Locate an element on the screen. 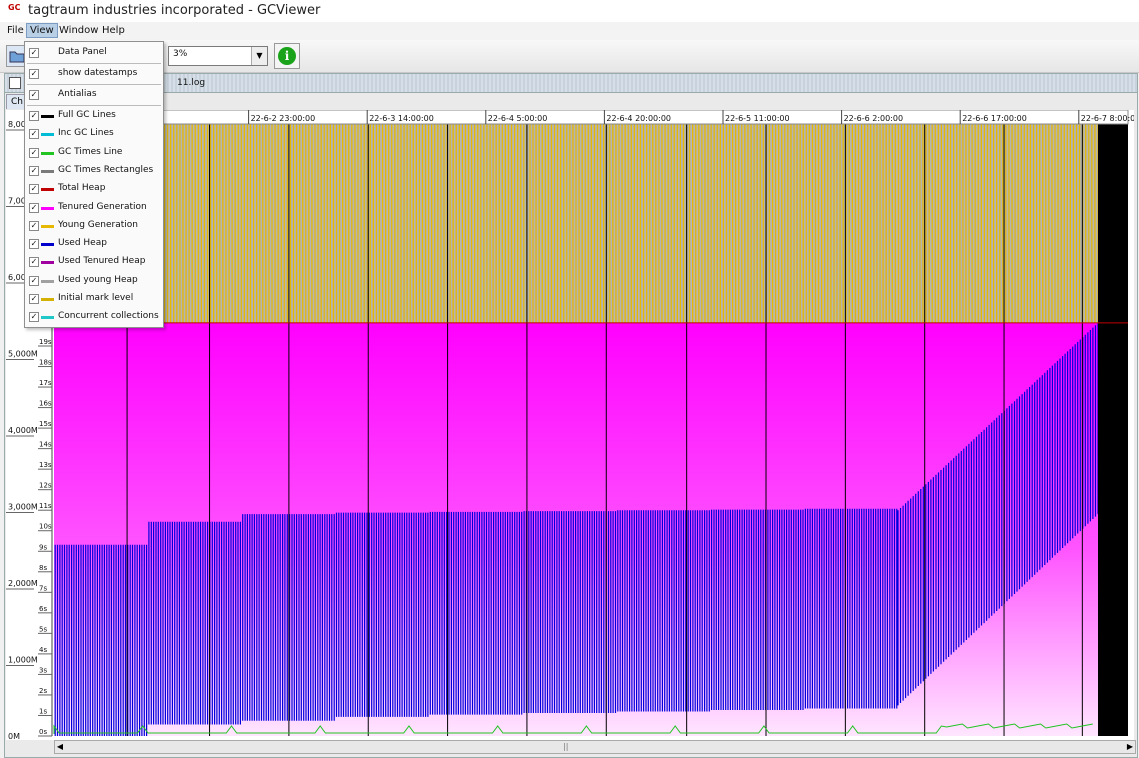  view-menu-item-label: Antialias is located at coordinates (77, 94).